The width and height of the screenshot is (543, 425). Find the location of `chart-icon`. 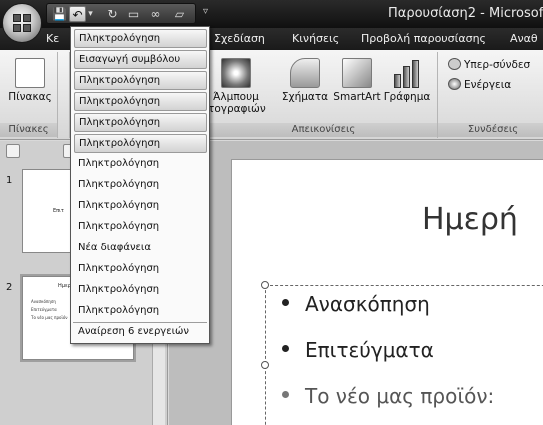

chart-icon is located at coordinates (407, 73).